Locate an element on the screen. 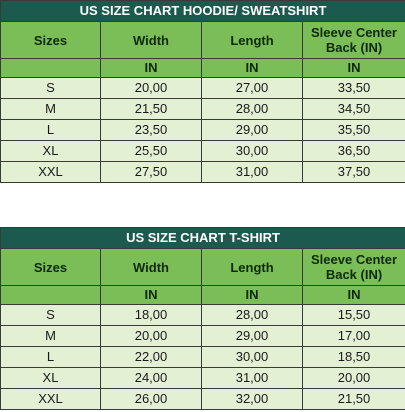  width-cell: 26,00 is located at coordinates (151, 399).